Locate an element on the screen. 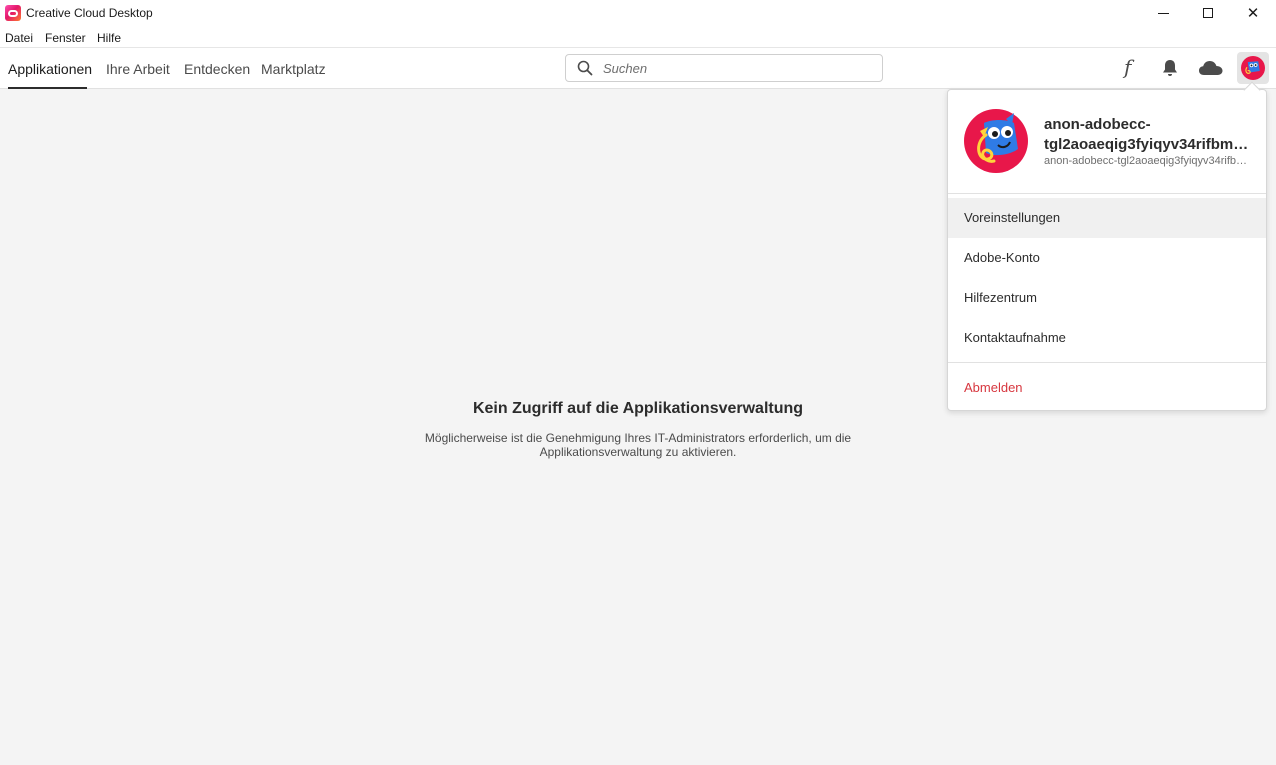  title-bar: Creative Cloud Desktop ✕ is located at coordinates (638, 13).